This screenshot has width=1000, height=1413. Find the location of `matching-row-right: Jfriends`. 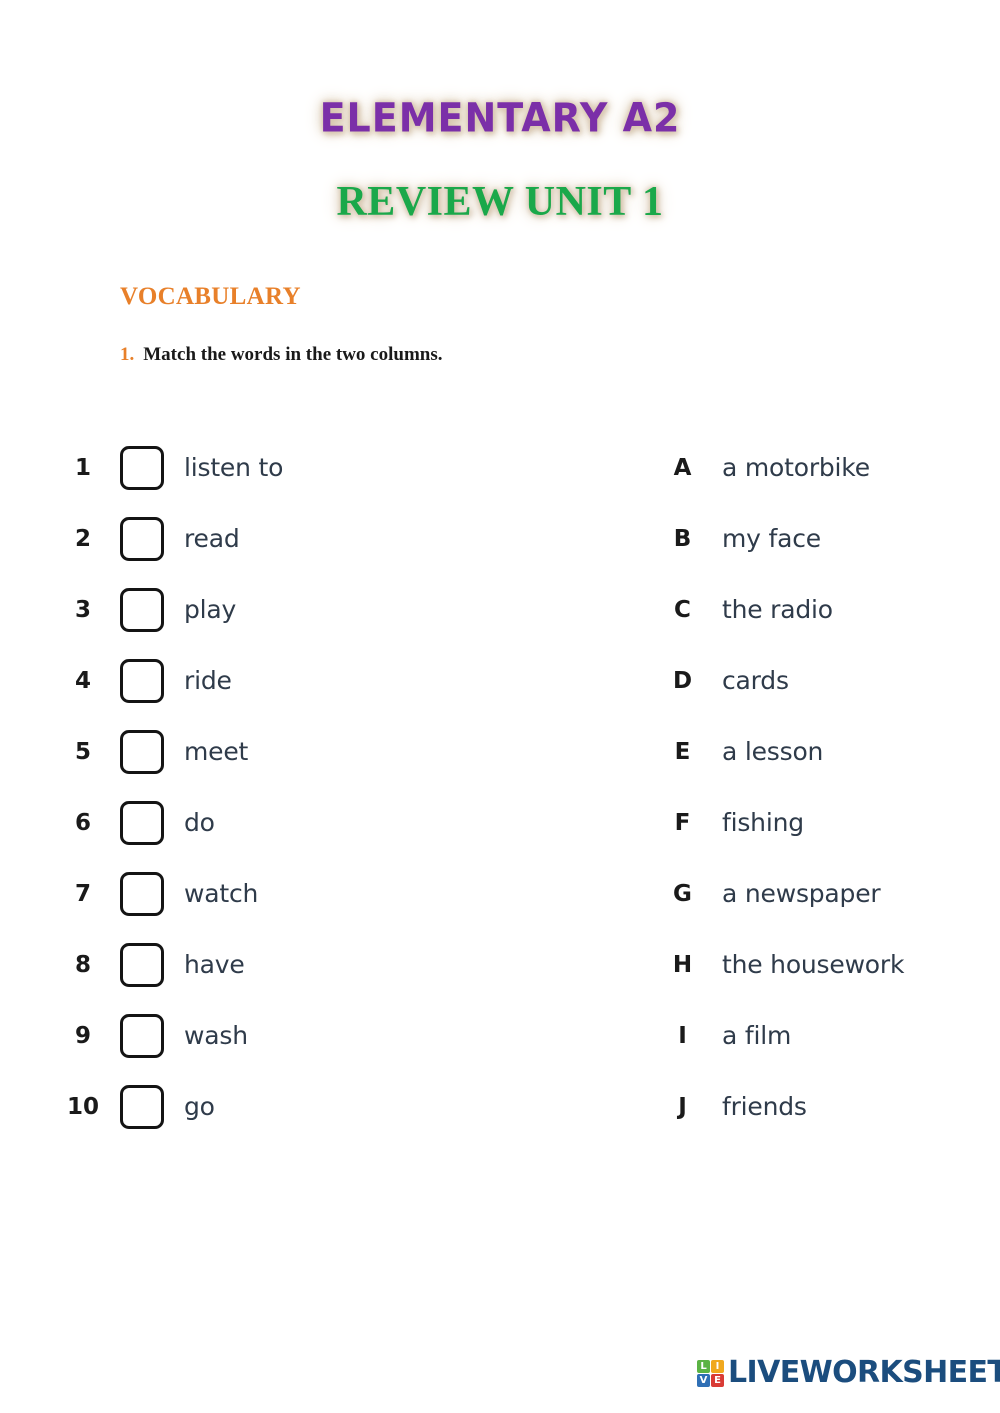

matching-row-right: Jfriends is located at coordinates (830, 1106).